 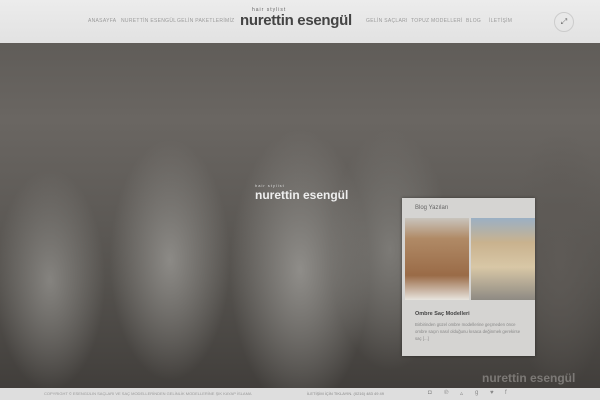 What do you see at coordinates (437, 21) in the screenshot?
I see `nav-topuz-modelleri: TOPUZ MODELLERİ` at bounding box center [437, 21].